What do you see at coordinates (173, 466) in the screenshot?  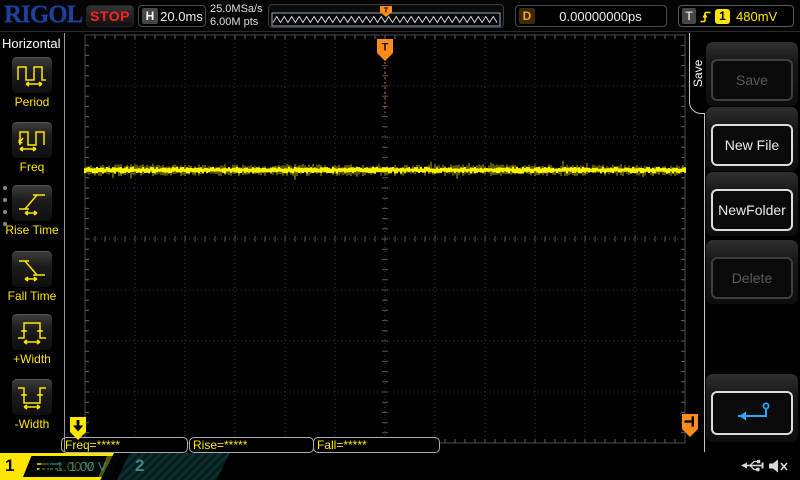 I see `channel2-badge: 2` at bounding box center [173, 466].